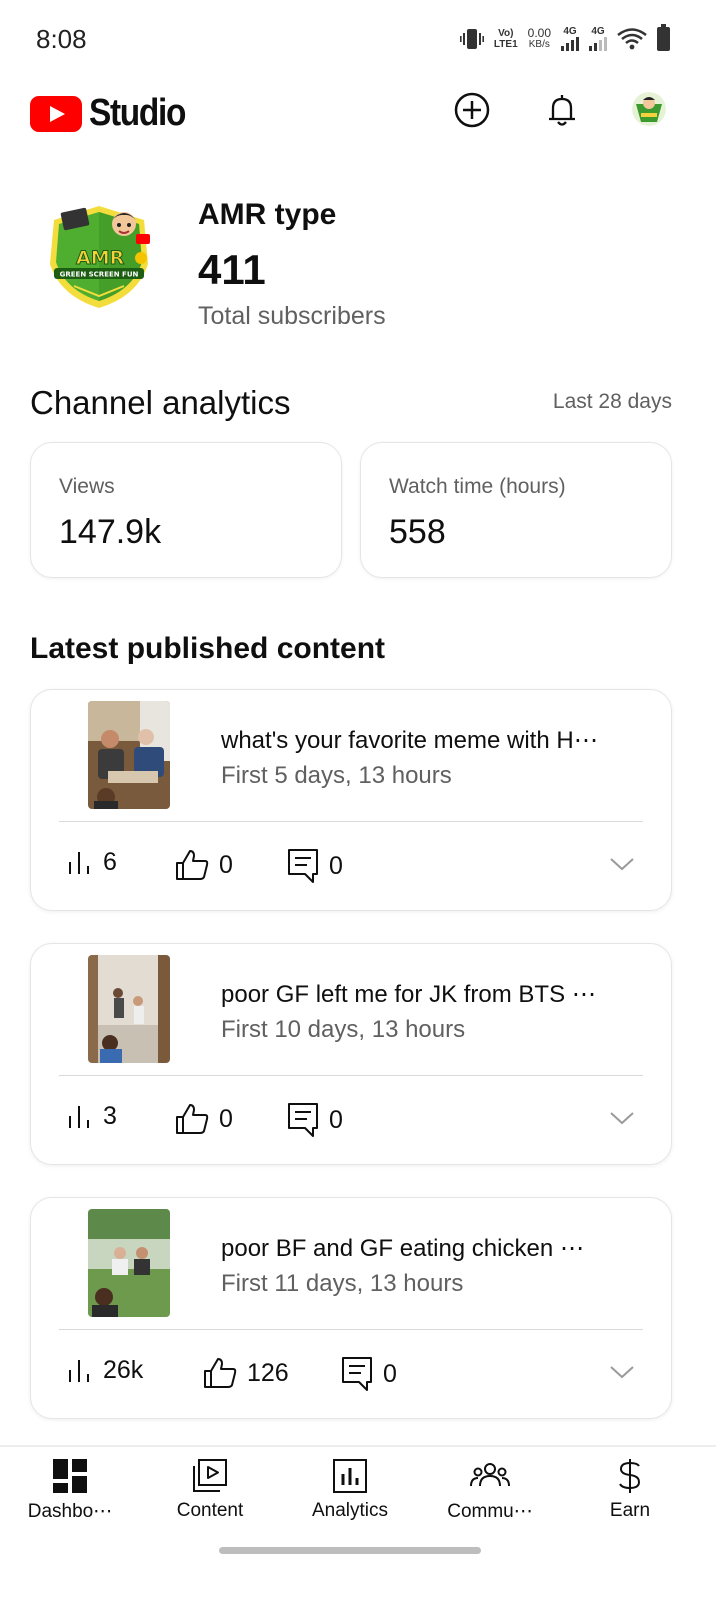 This screenshot has height=1600, width=716. Describe the element at coordinates (663, 37) in the screenshot. I see `battery-icon` at that location.